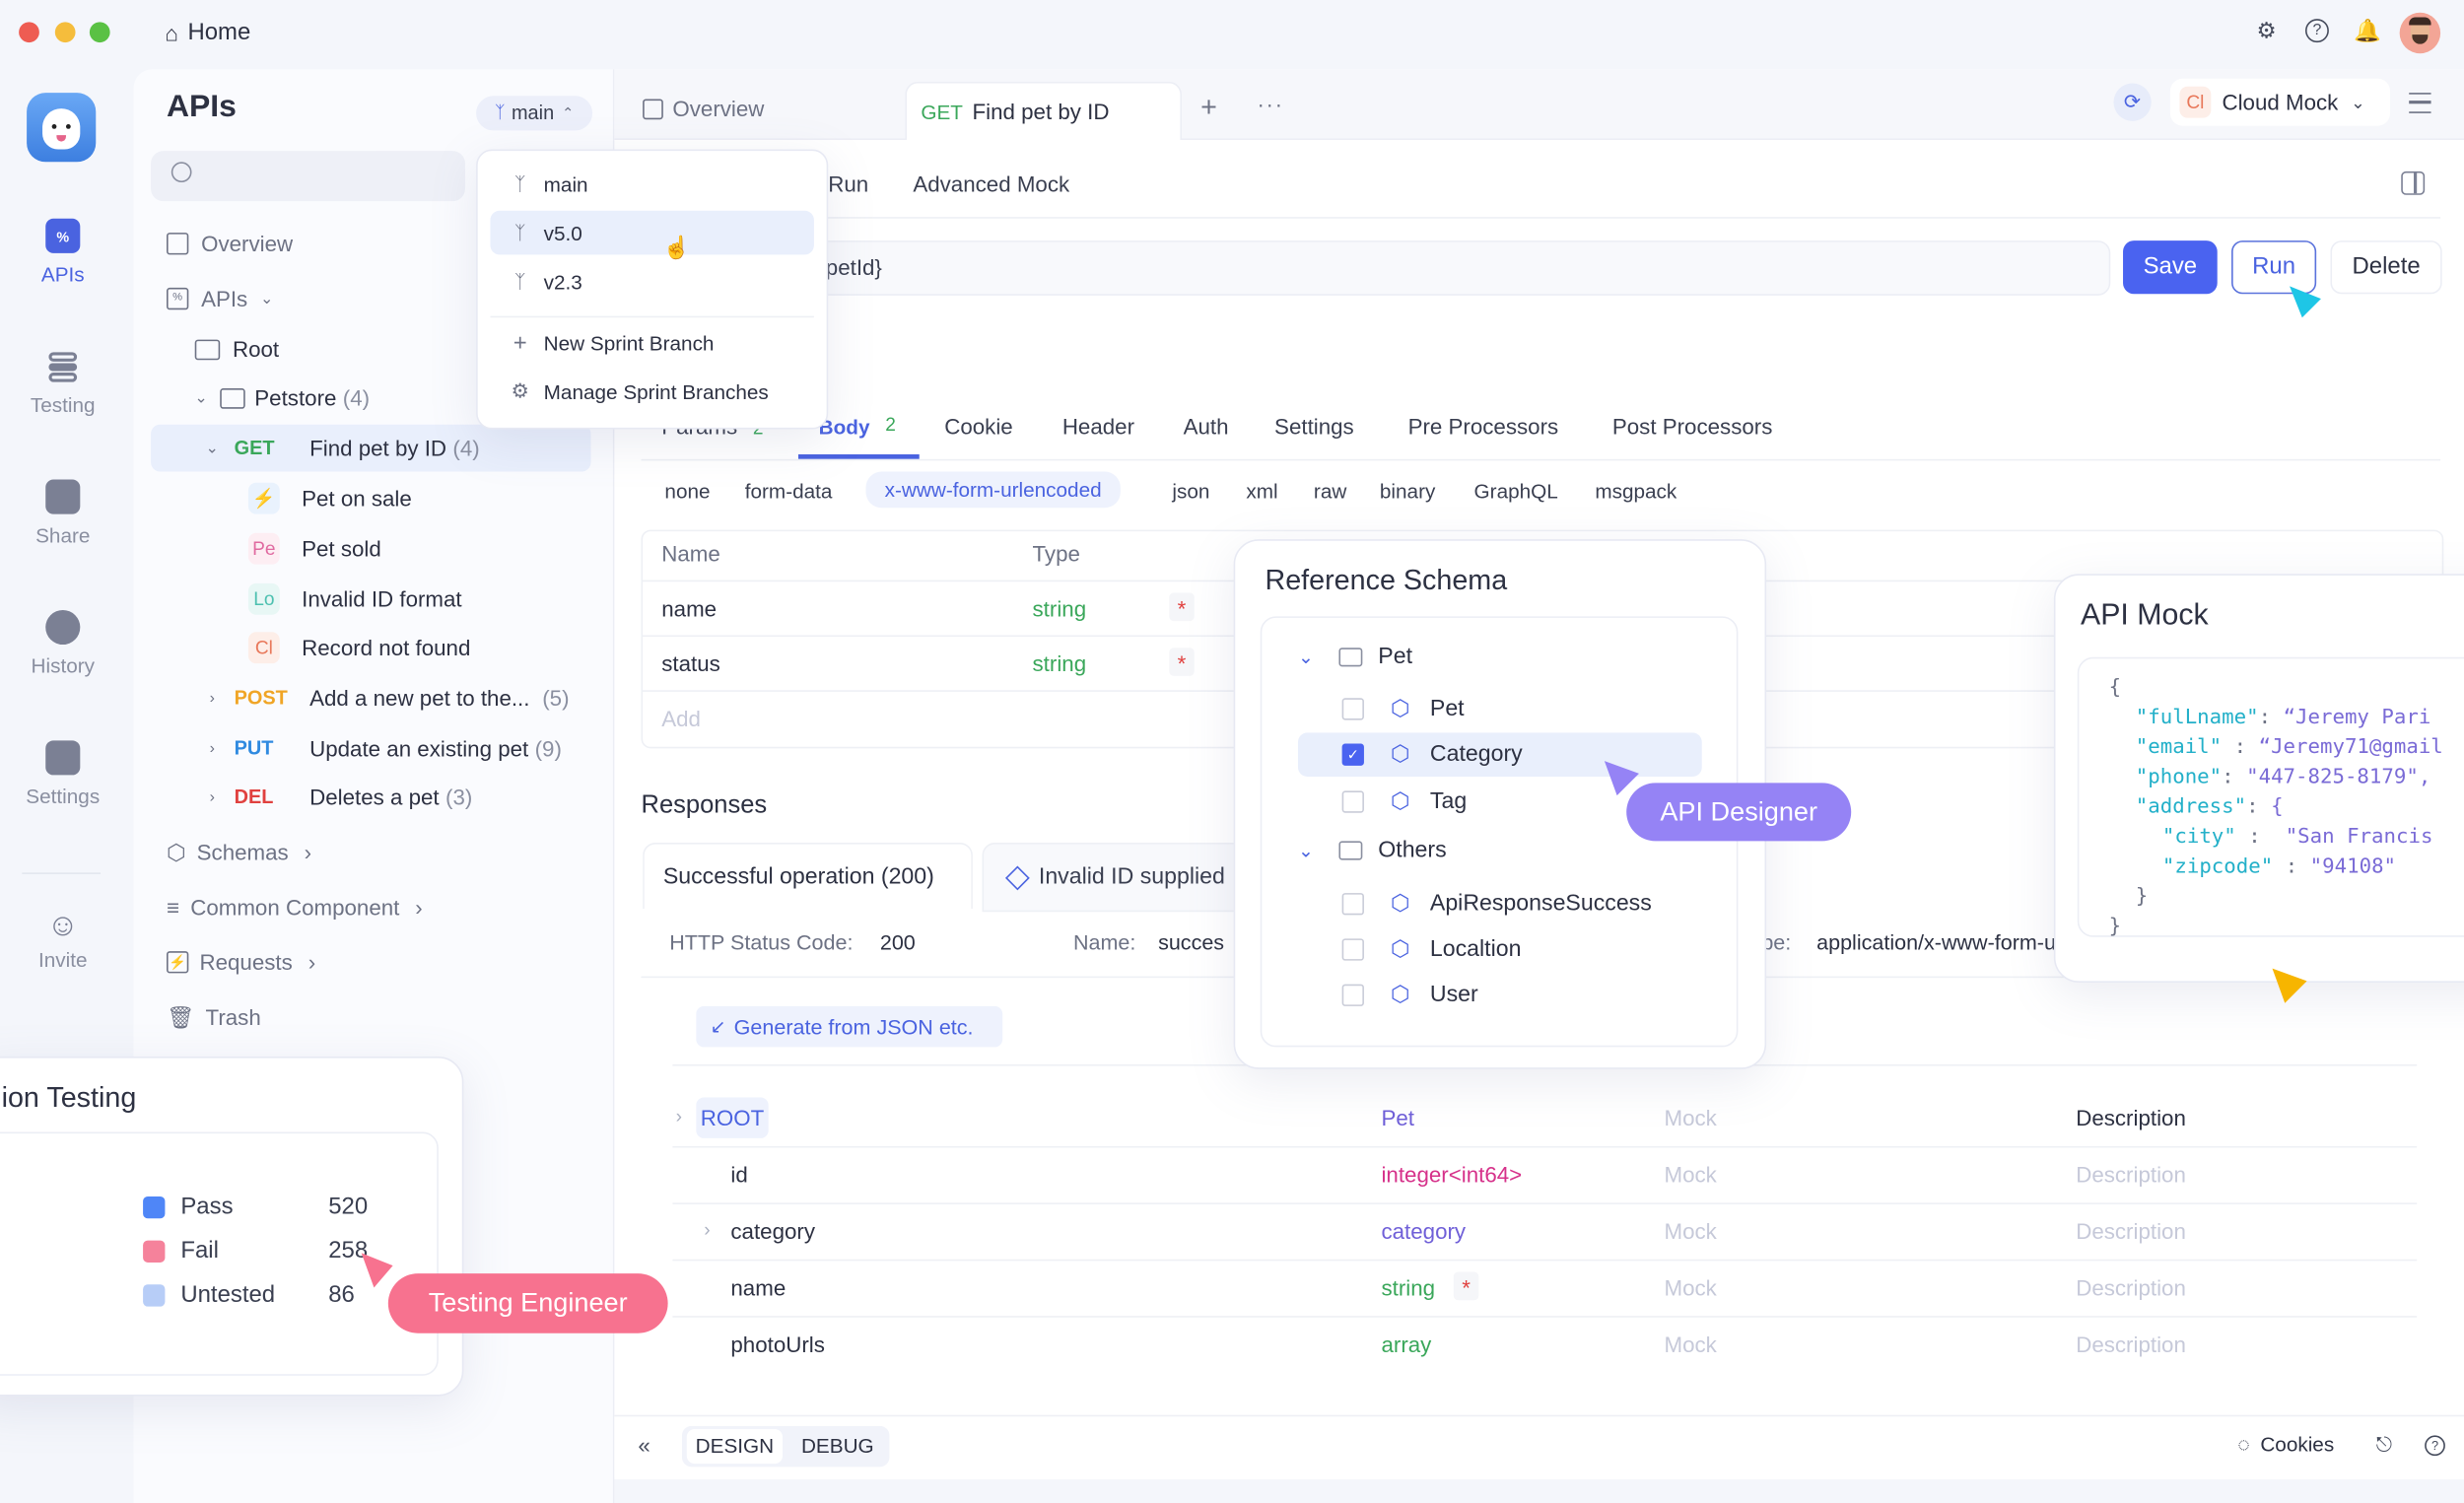 This screenshot has width=2464, height=1503. What do you see at coordinates (63, 774) in the screenshot?
I see `rail-item-settings: Settings` at bounding box center [63, 774].